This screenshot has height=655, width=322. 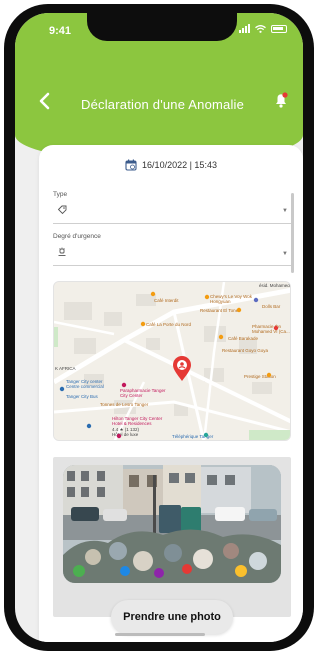 I want to click on status-icons, so click(x=263, y=28).